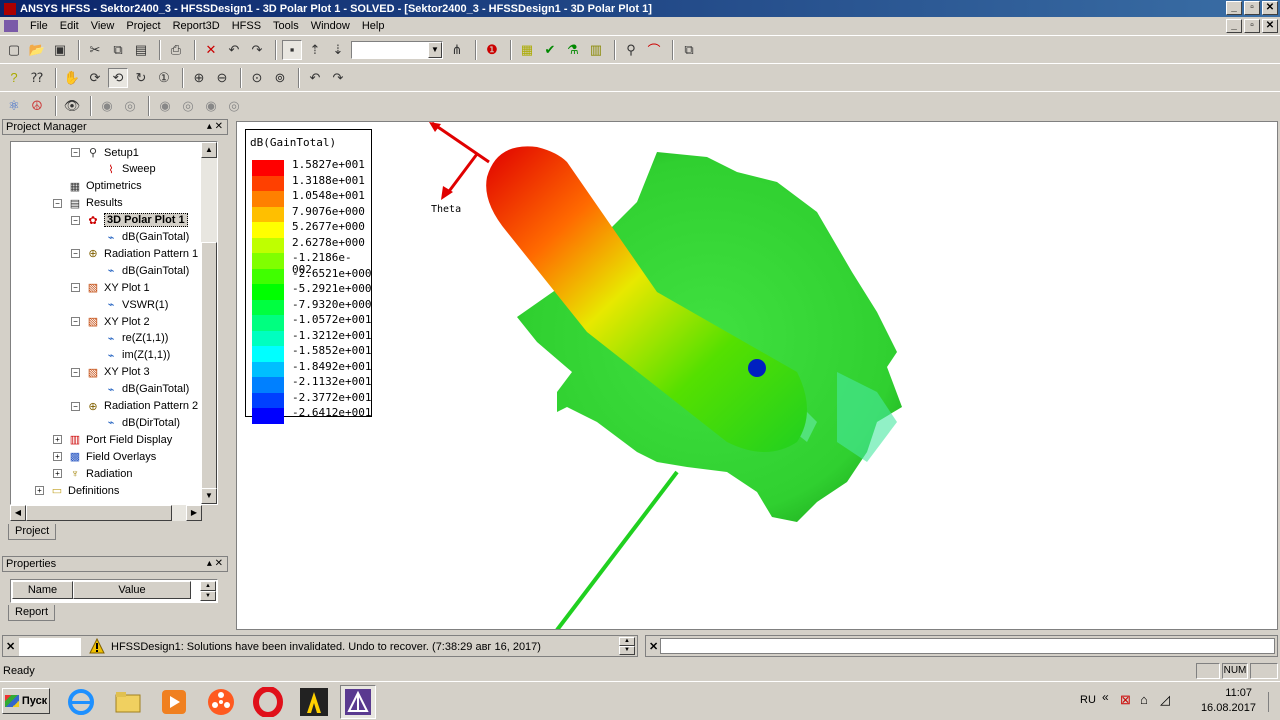 The height and width of the screenshot is (720, 1280). I want to click on orient-icon: ①, so click(164, 78).